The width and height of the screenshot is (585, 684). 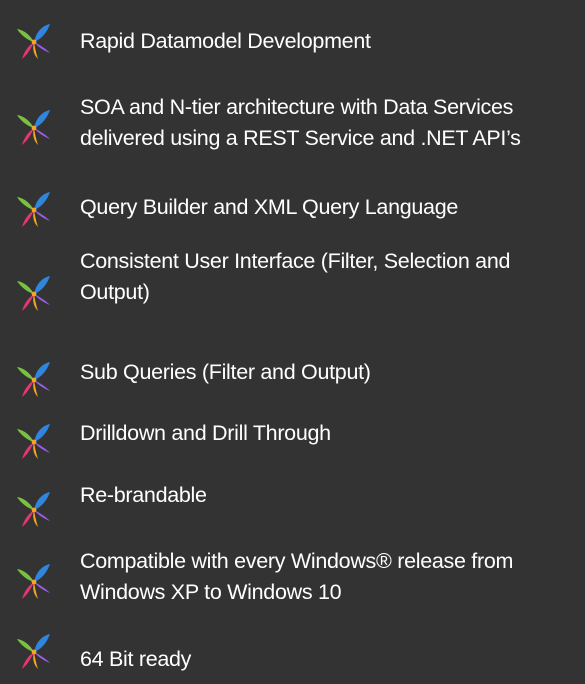 I want to click on feature-text: 64 Bit ready, so click(x=136, y=659).